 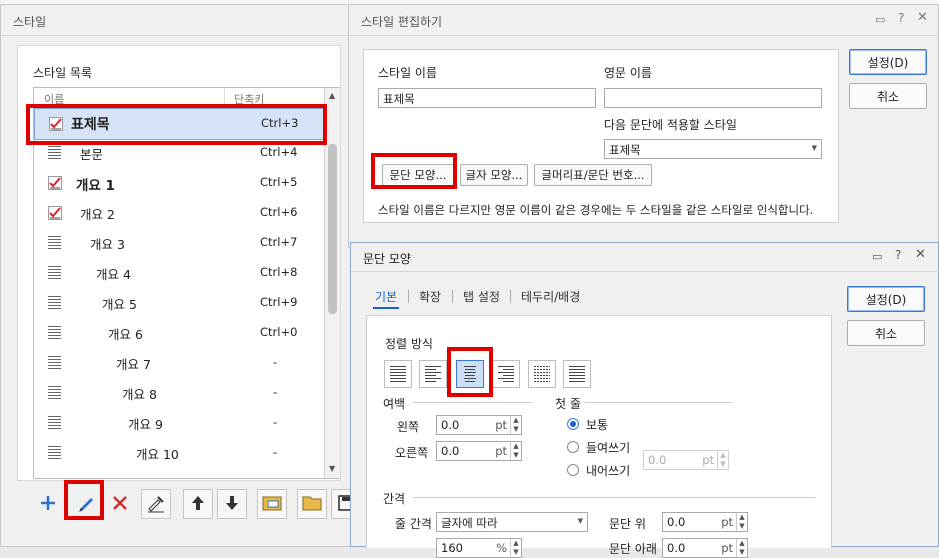 I want to click on style-list-item: 개요 9 -, so click(x=179, y=423).